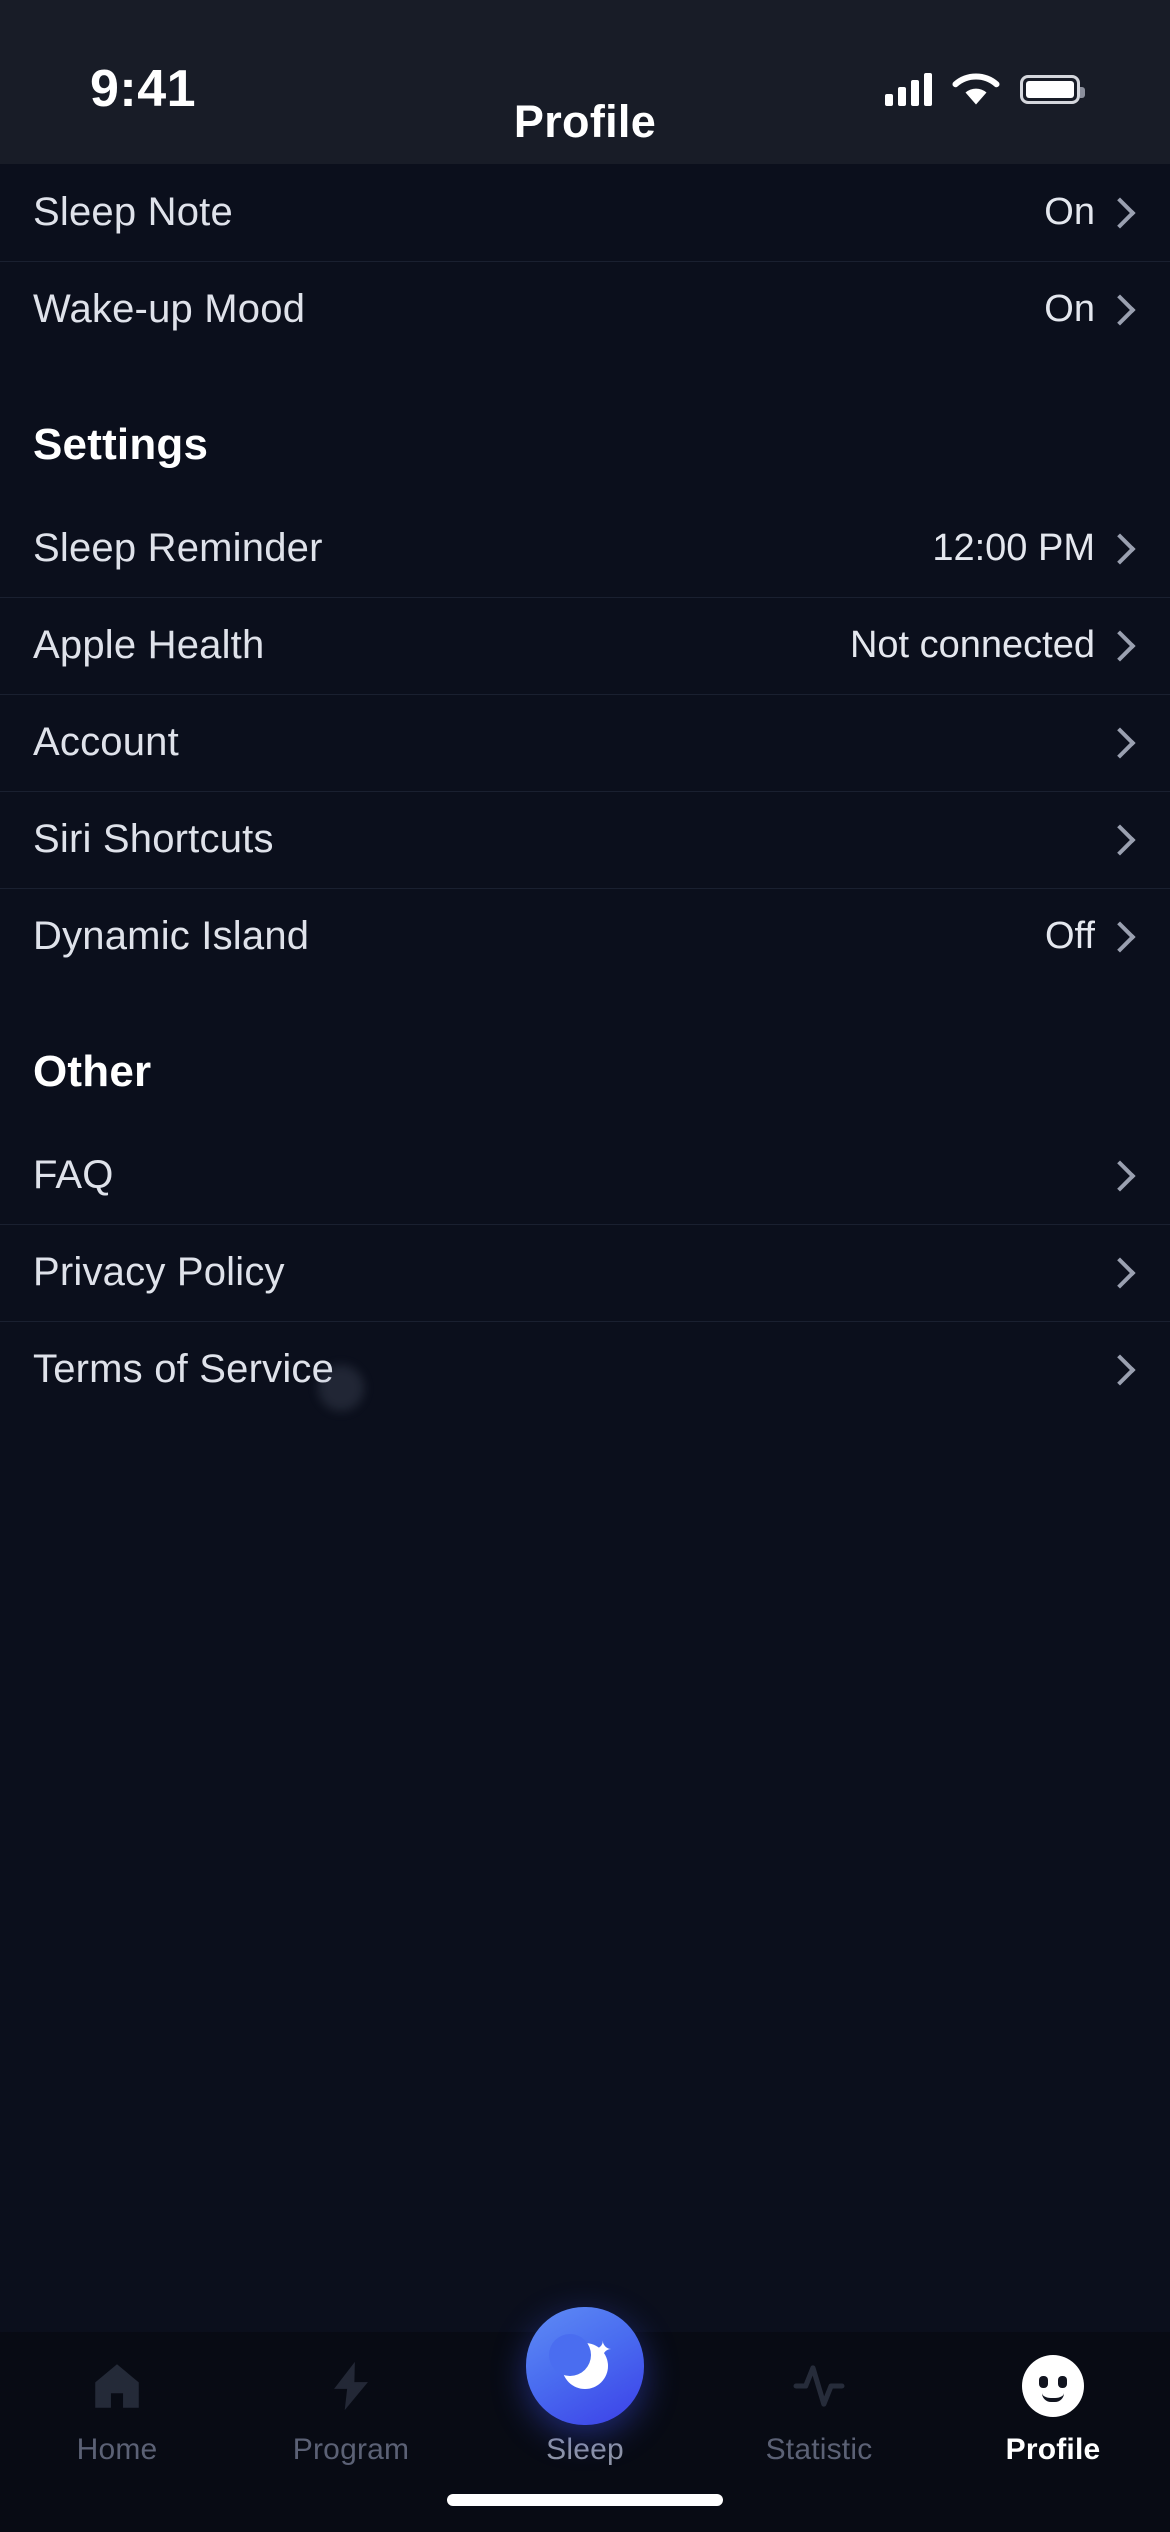  I want to click on pulse-icon, so click(819, 2386).